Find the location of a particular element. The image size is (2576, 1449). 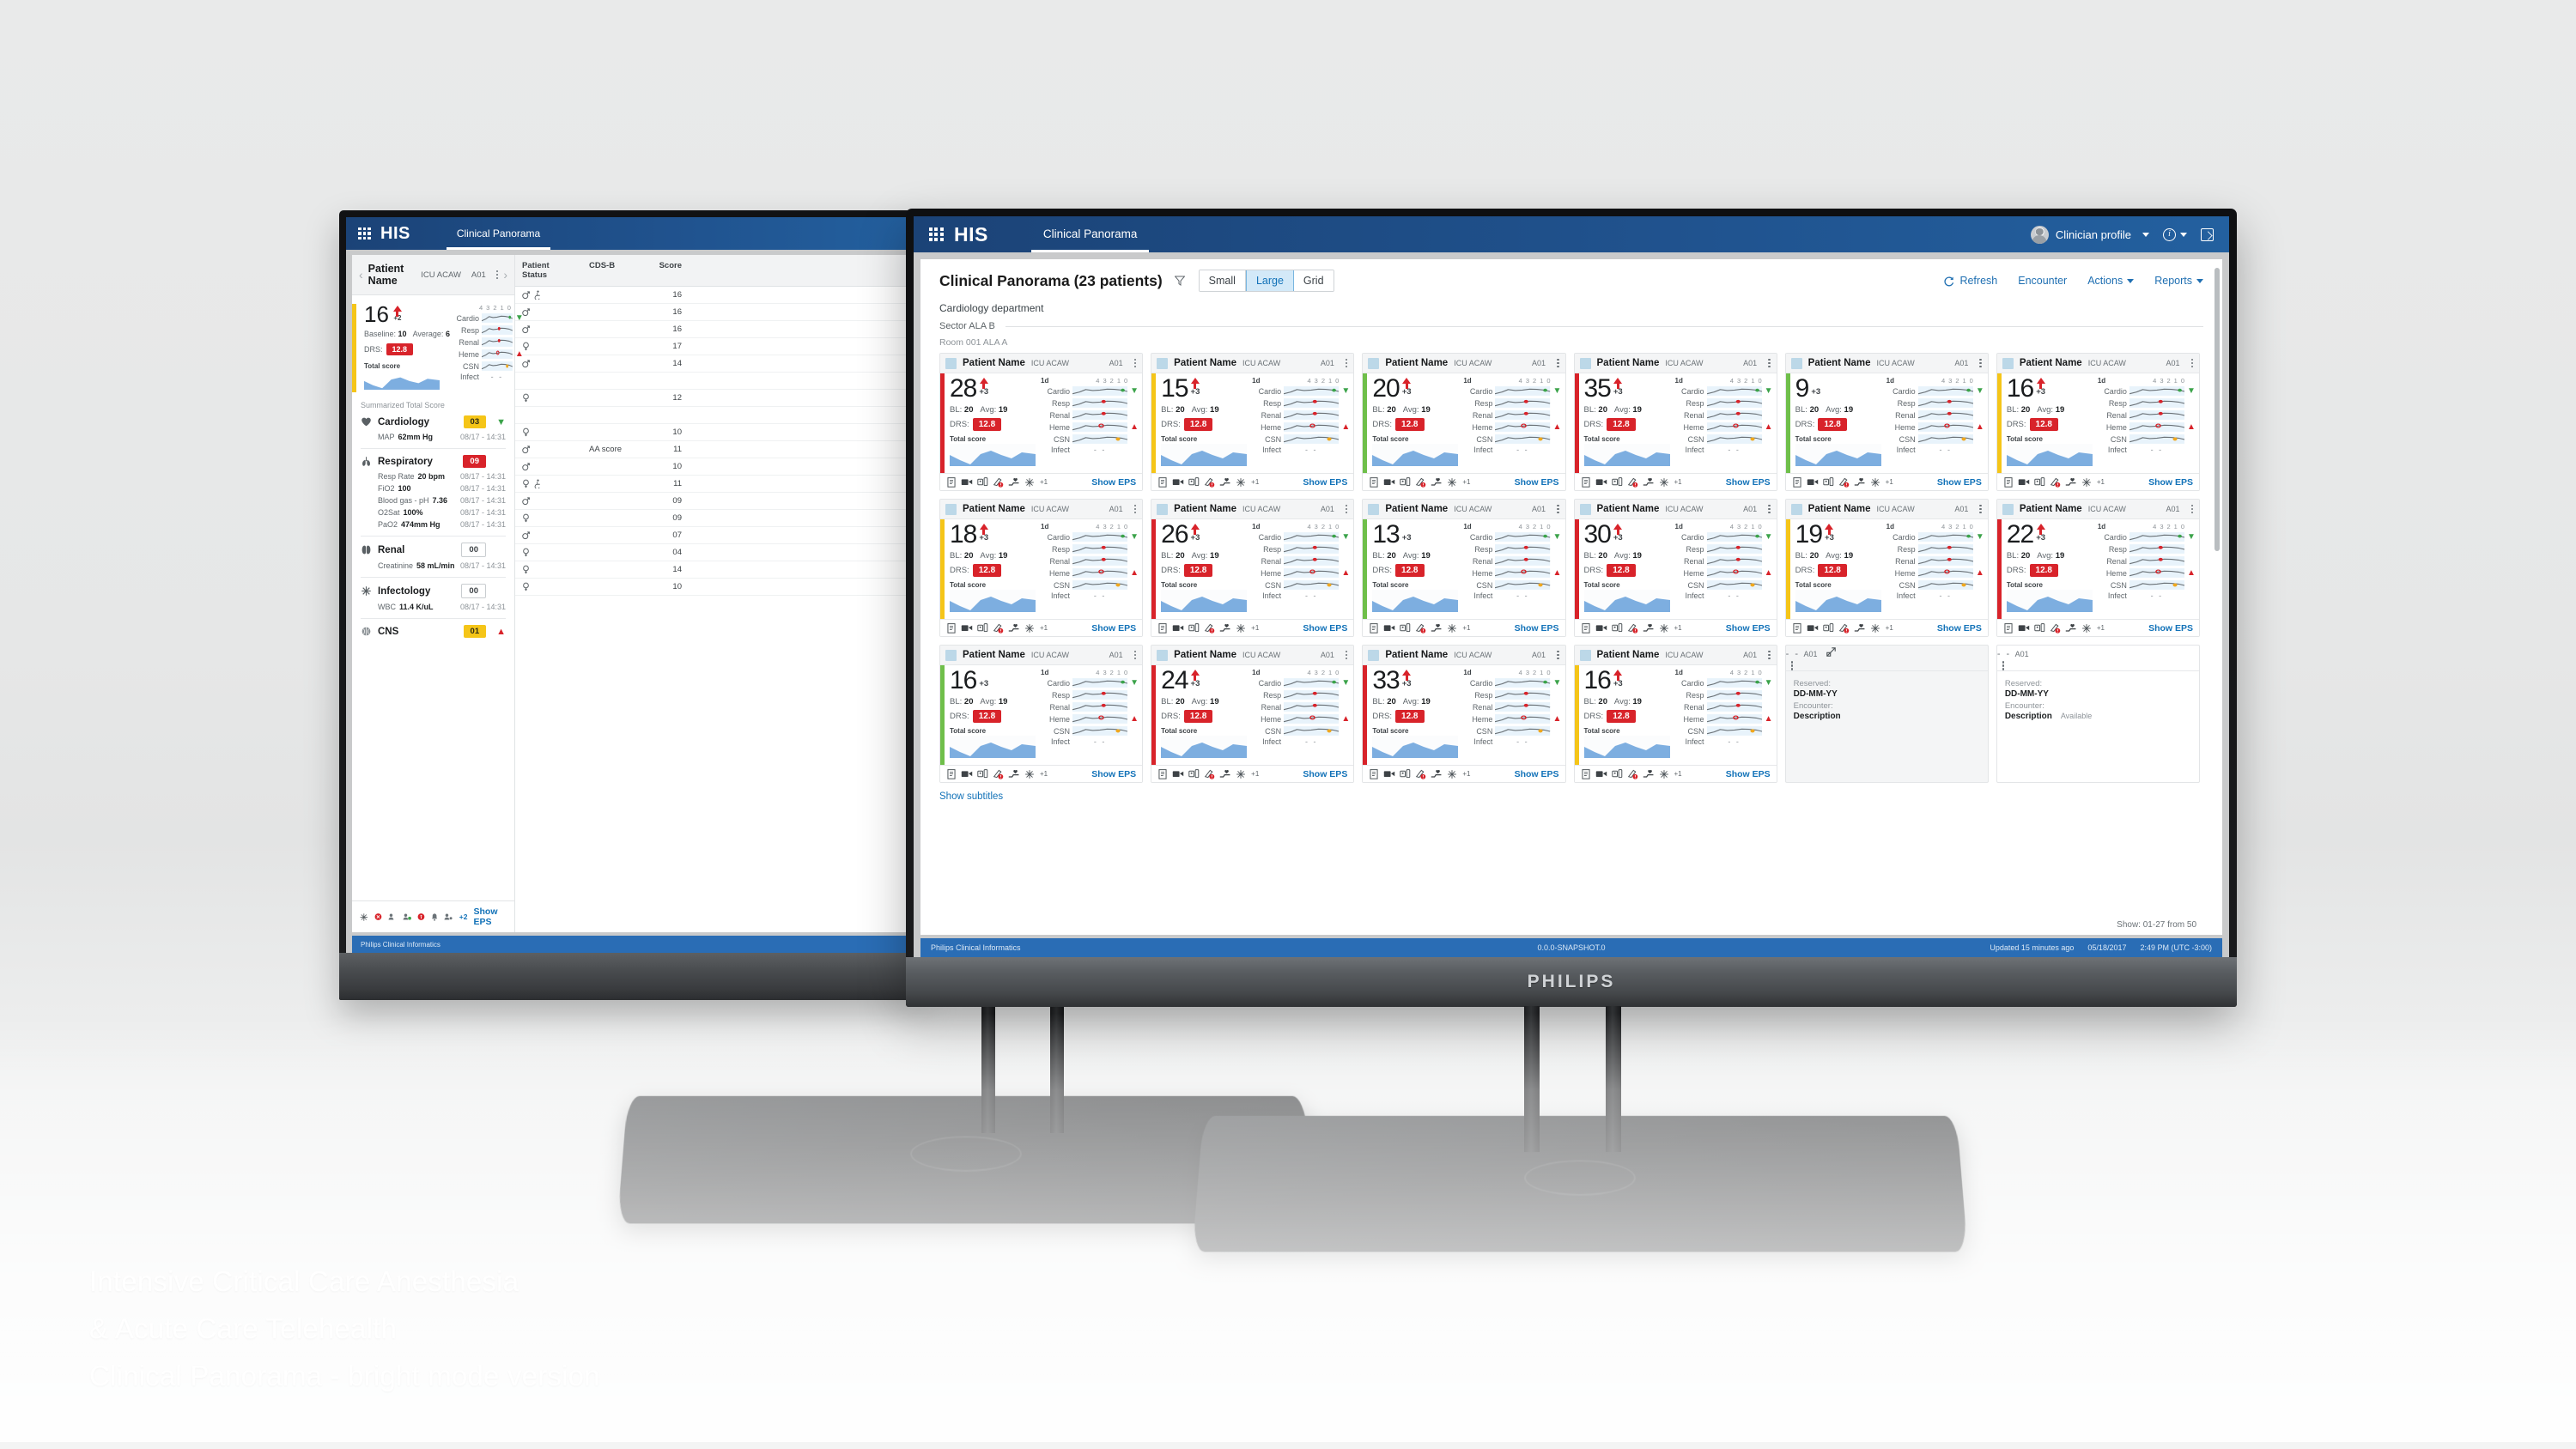

location-pin-icon is located at coordinates (421, 917).